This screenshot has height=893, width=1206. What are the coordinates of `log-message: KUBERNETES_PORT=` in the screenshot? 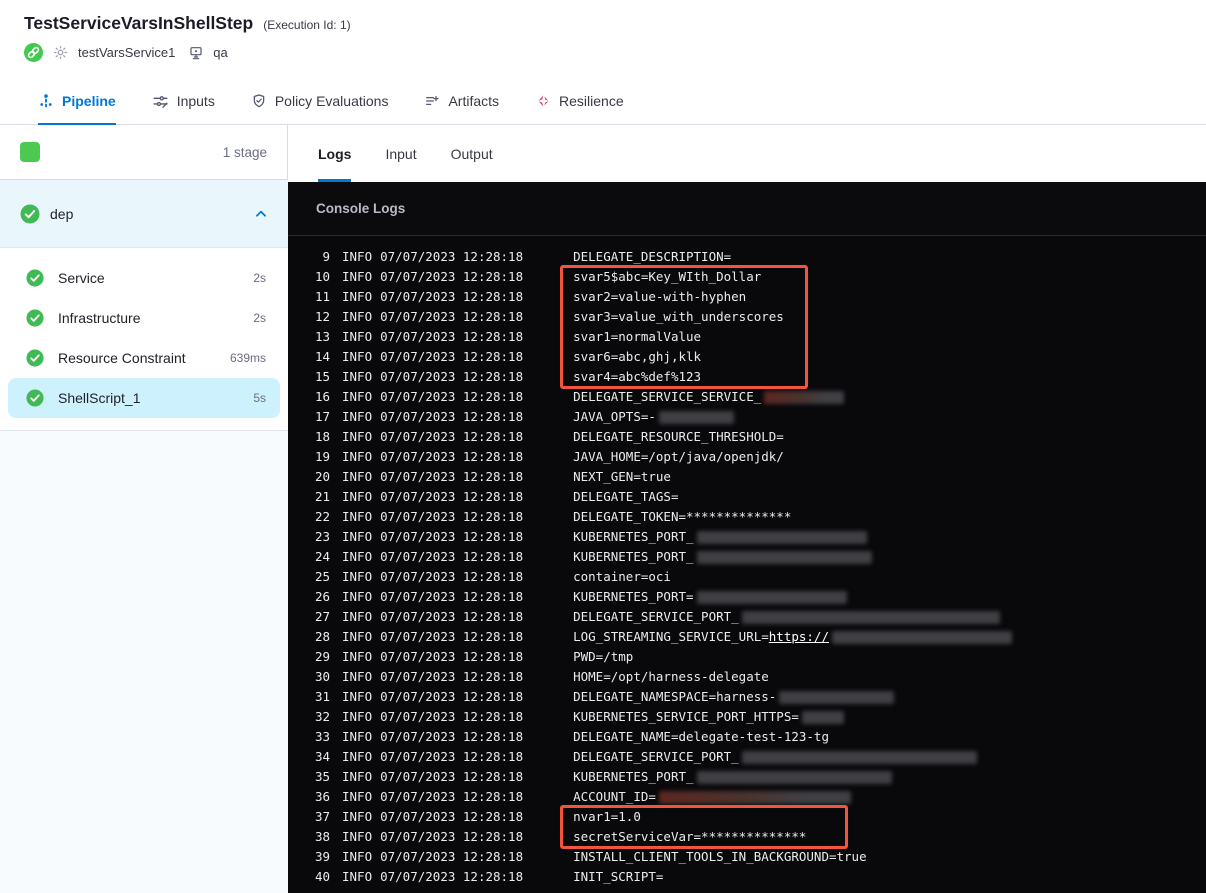 It's located at (710, 597).